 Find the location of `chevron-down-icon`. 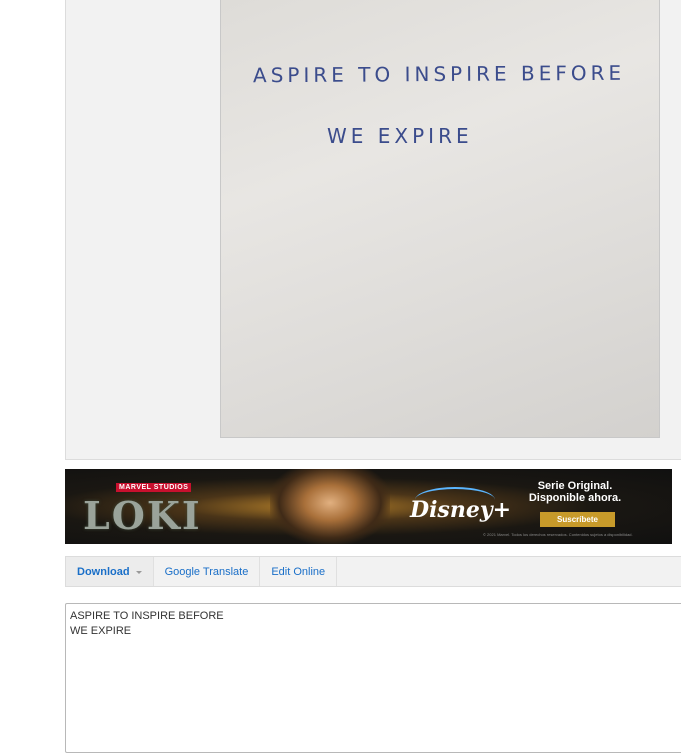

chevron-down-icon is located at coordinates (138, 572).